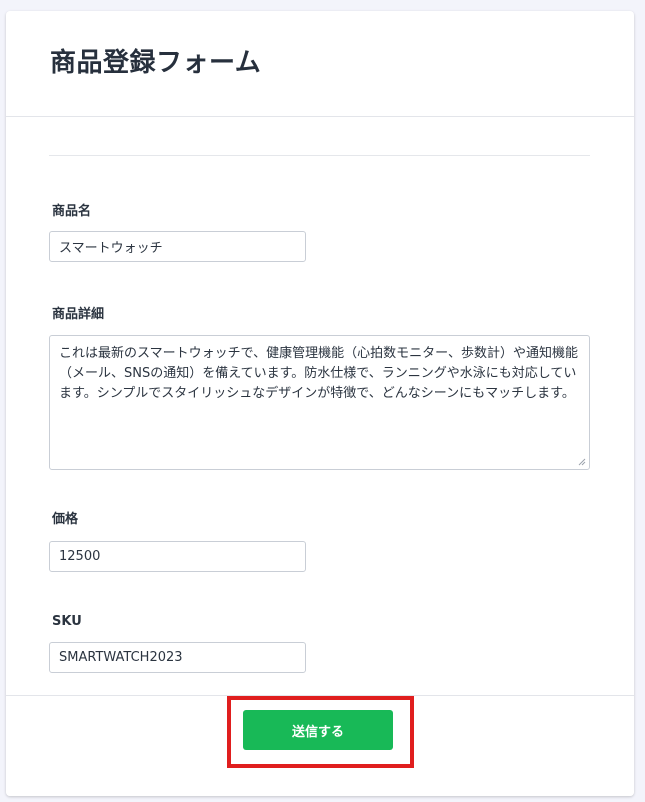 The width and height of the screenshot is (645, 802). Describe the element at coordinates (156, 63) in the screenshot. I see `page-title: 商品登録フォーム` at that location.